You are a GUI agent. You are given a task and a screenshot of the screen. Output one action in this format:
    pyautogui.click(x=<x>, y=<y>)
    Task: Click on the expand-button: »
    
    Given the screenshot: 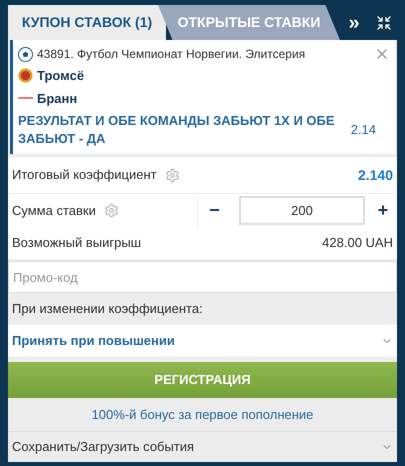 What is the action you would take?
    pyautogui.click(x=354, y=22)
    